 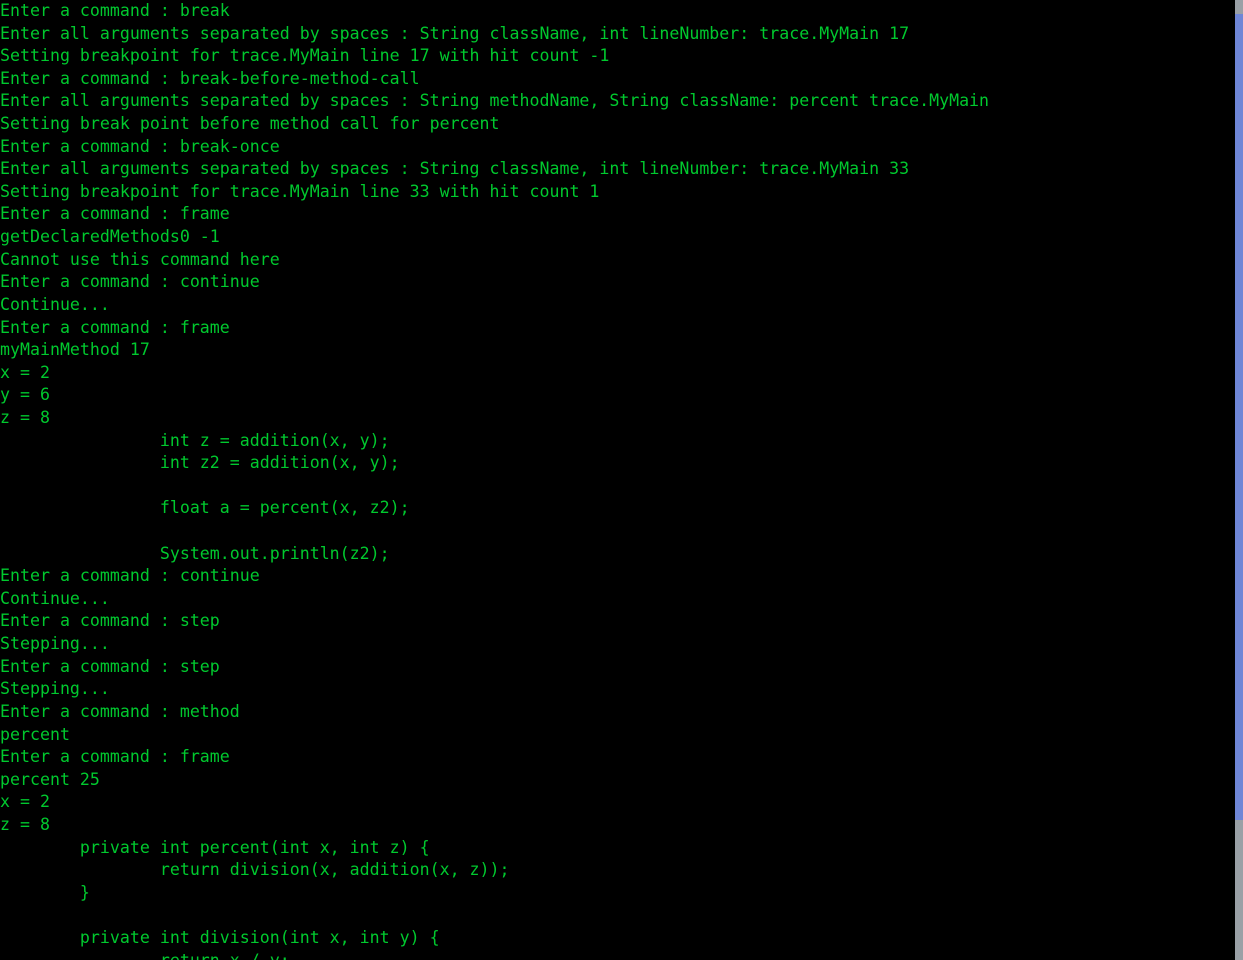 What do you see at coordinates (115, 10) in the screenshot?
I see `console-line: Enter a command : break` at bounding box center [115, 10].